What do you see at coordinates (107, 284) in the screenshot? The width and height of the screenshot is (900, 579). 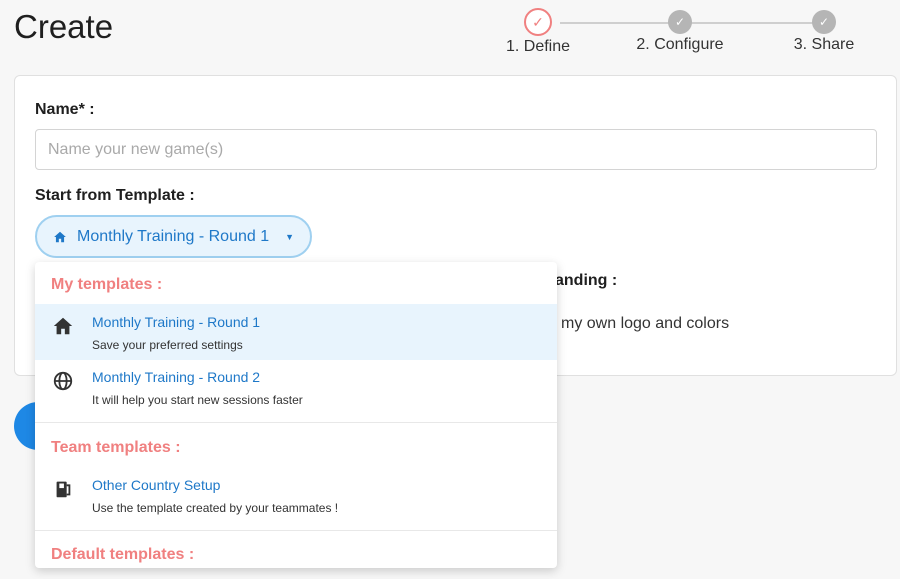 I see `group-title-my-templates: My templates :` at bounding box center [107, 284].